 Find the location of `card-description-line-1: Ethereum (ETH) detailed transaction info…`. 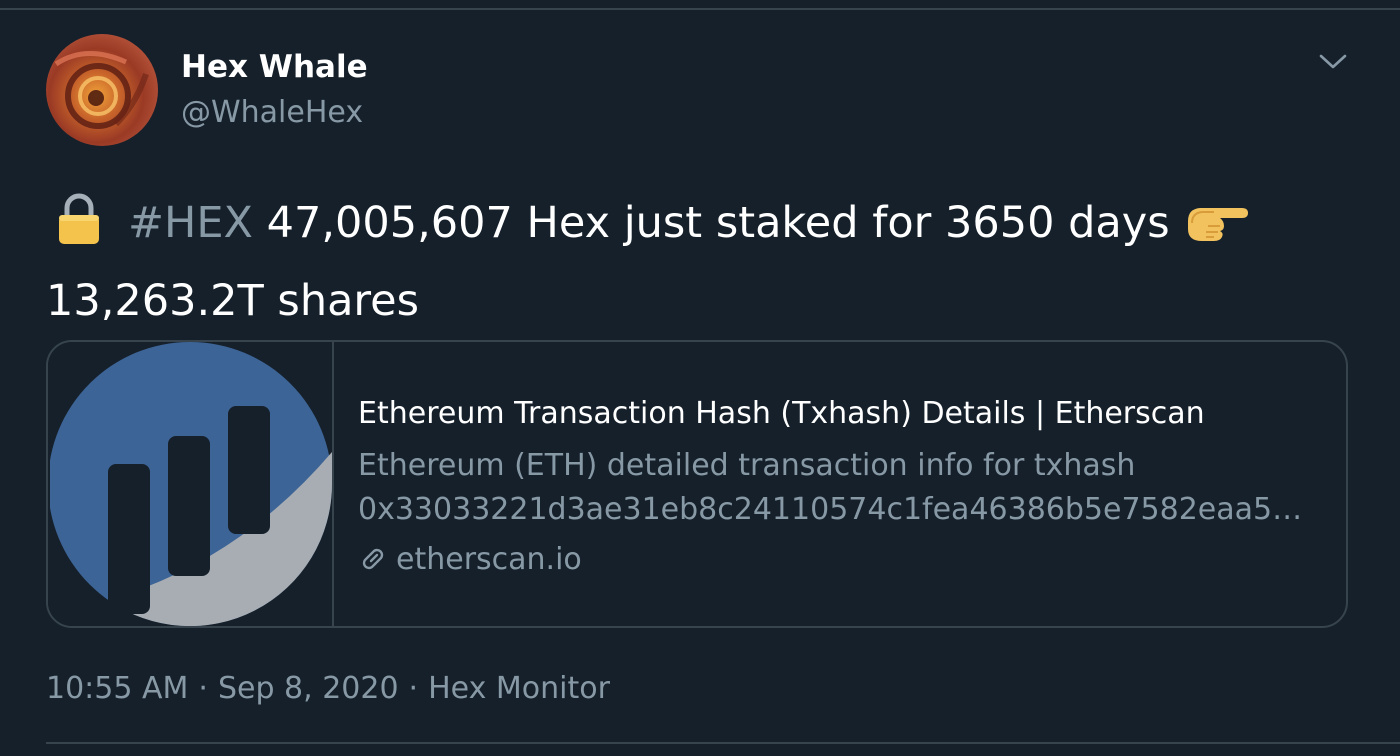

card-description-line-1: Ethereum (ETH) detailed transaction info… is located at coordinates (747, 465).